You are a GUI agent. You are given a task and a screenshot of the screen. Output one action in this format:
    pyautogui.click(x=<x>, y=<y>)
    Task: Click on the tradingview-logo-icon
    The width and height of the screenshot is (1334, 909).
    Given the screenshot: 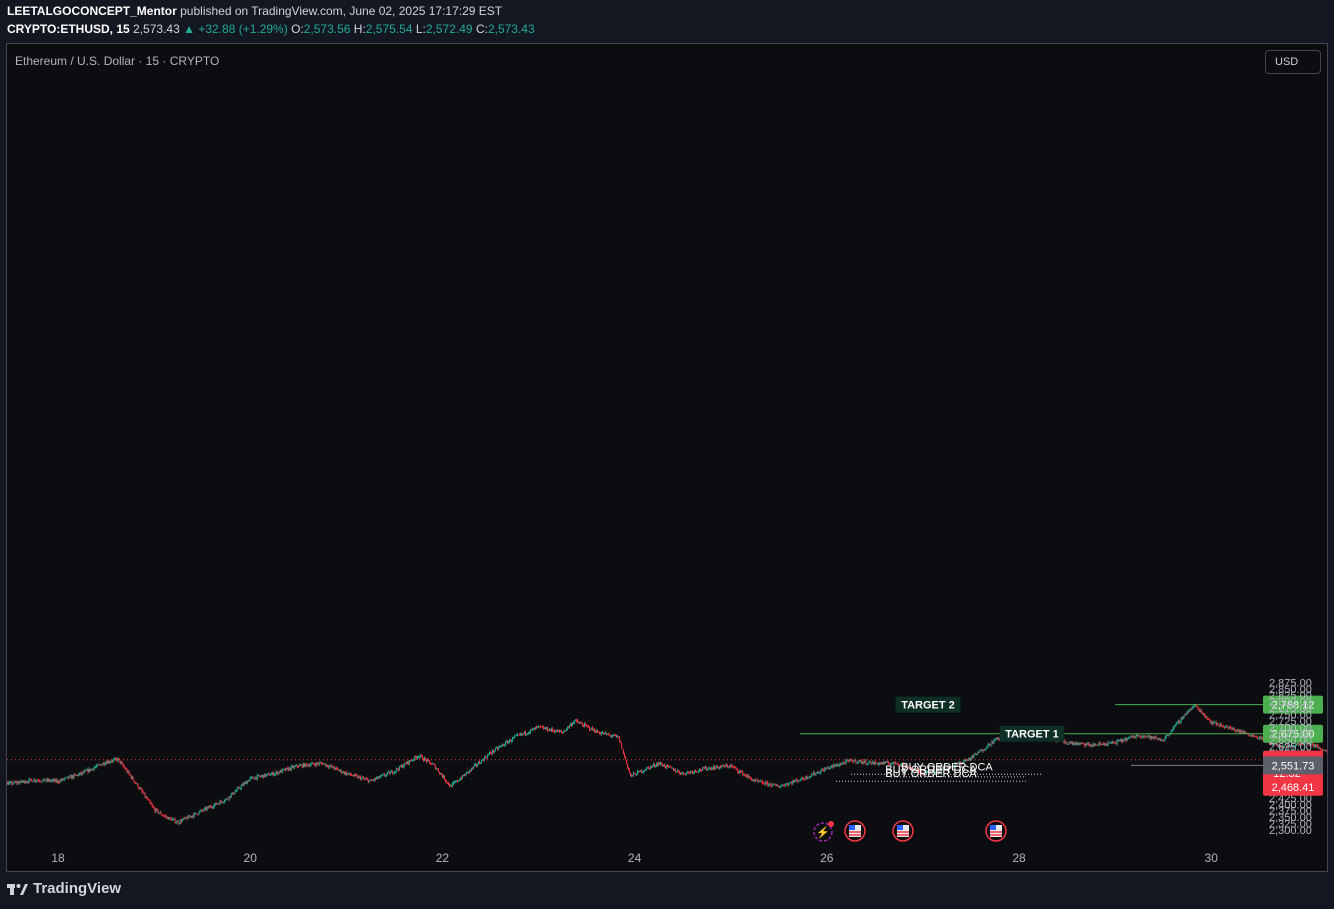 What is the action you would take?
    pyautogui.click(x=17, y=889)
    